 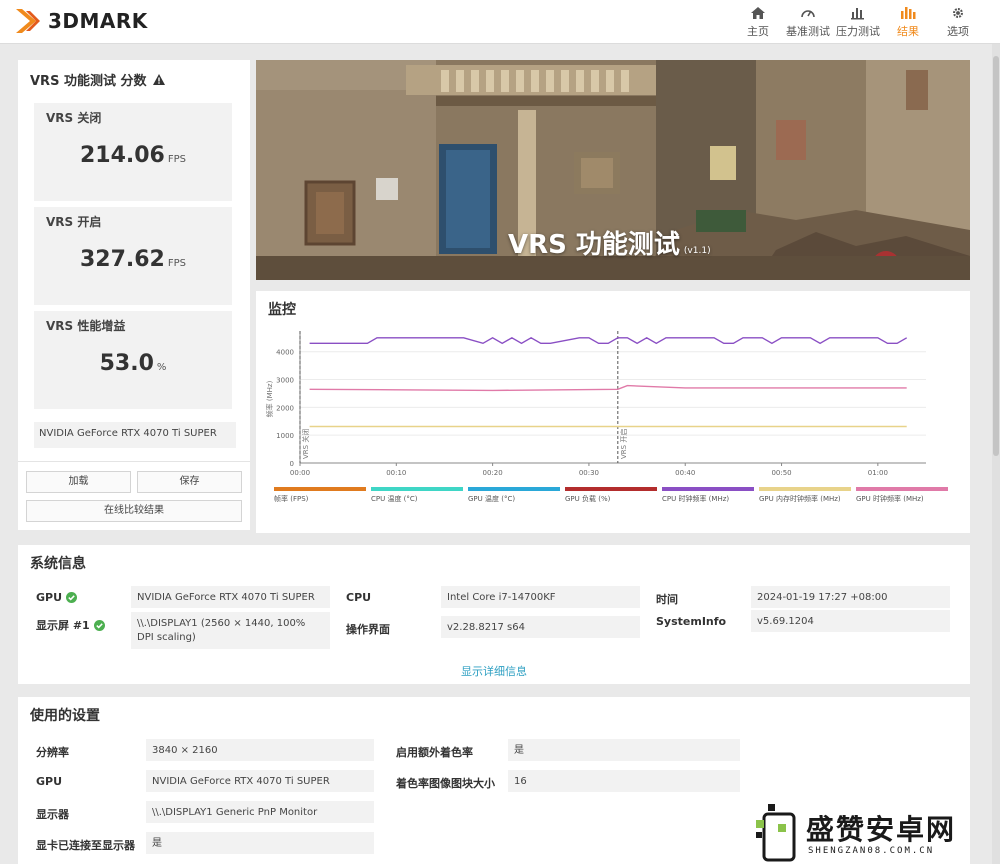 What do you see at coordinates (49, 597) in the screenshot?
I see `sys-gpu-label-text: GPU` at bounding box center [49, 597].